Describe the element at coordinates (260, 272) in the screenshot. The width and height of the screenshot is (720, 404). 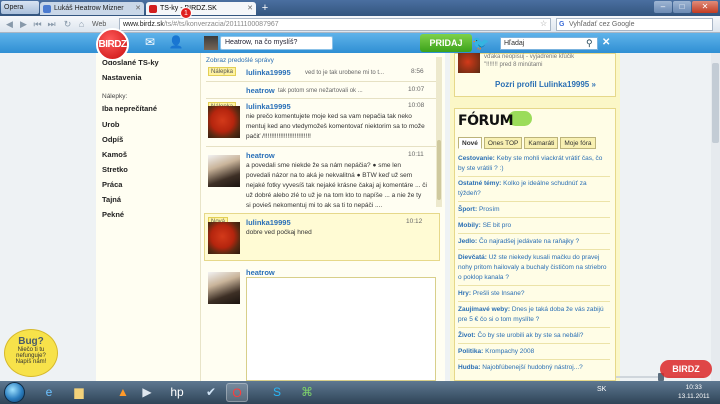
I see `reply-author: heatrow` at that location.